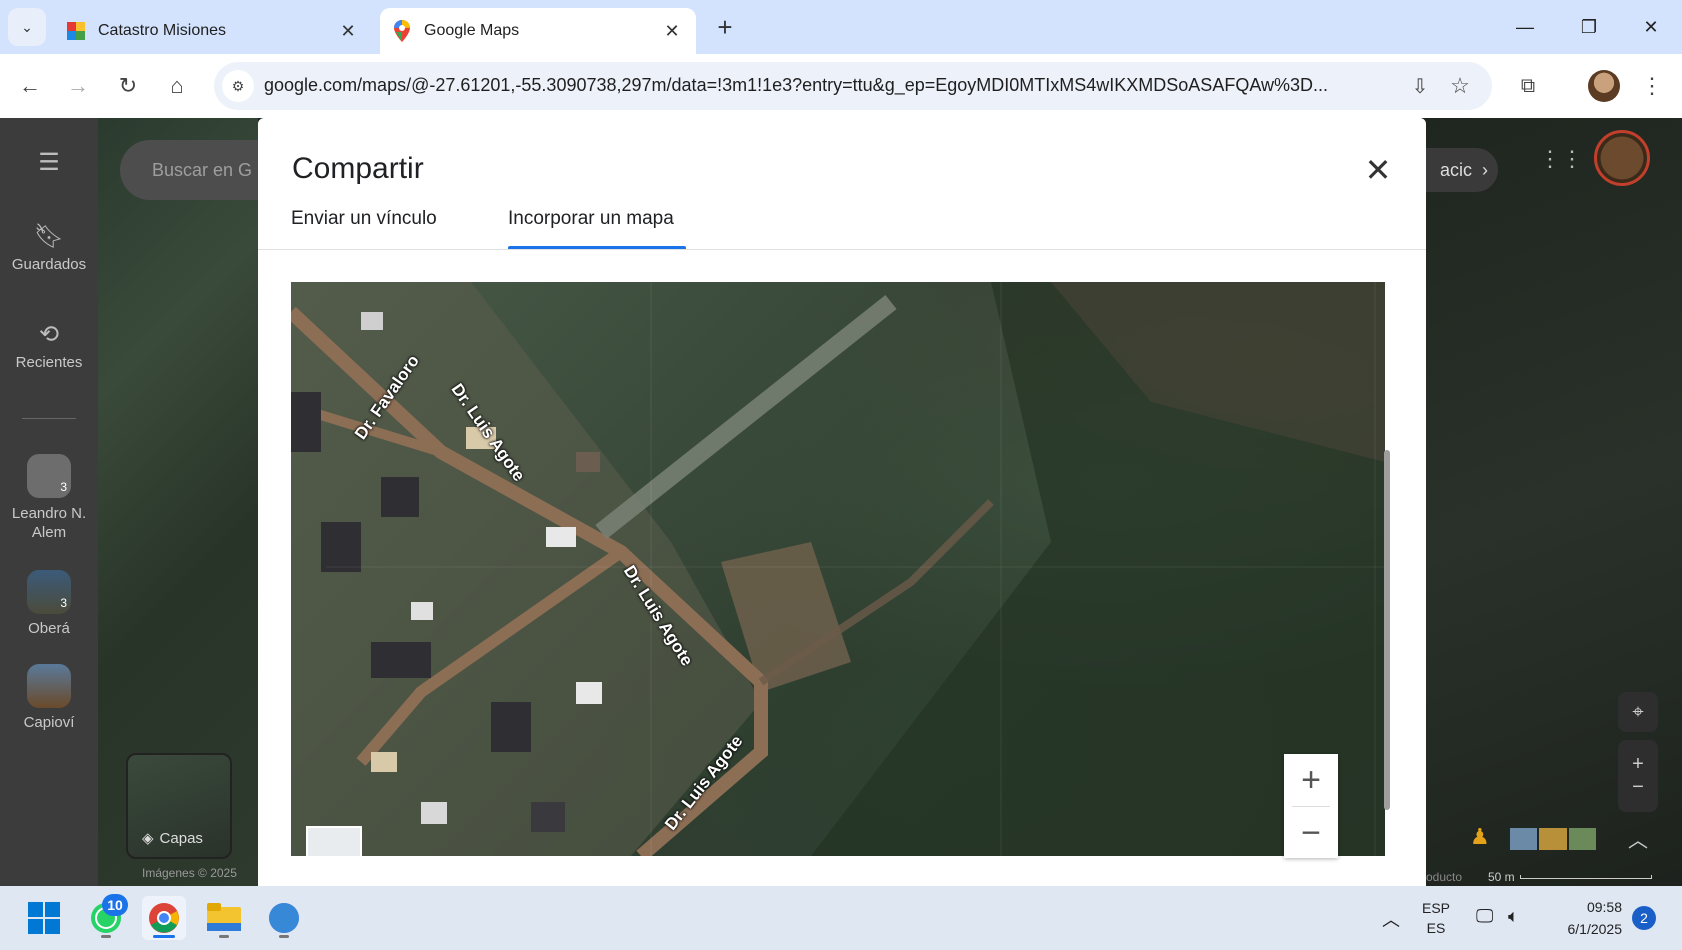  What do you see at coordinates (1436, 928) in the screenshot?
I see `lang-bottom: ES` at bounding box center [1436, 928].